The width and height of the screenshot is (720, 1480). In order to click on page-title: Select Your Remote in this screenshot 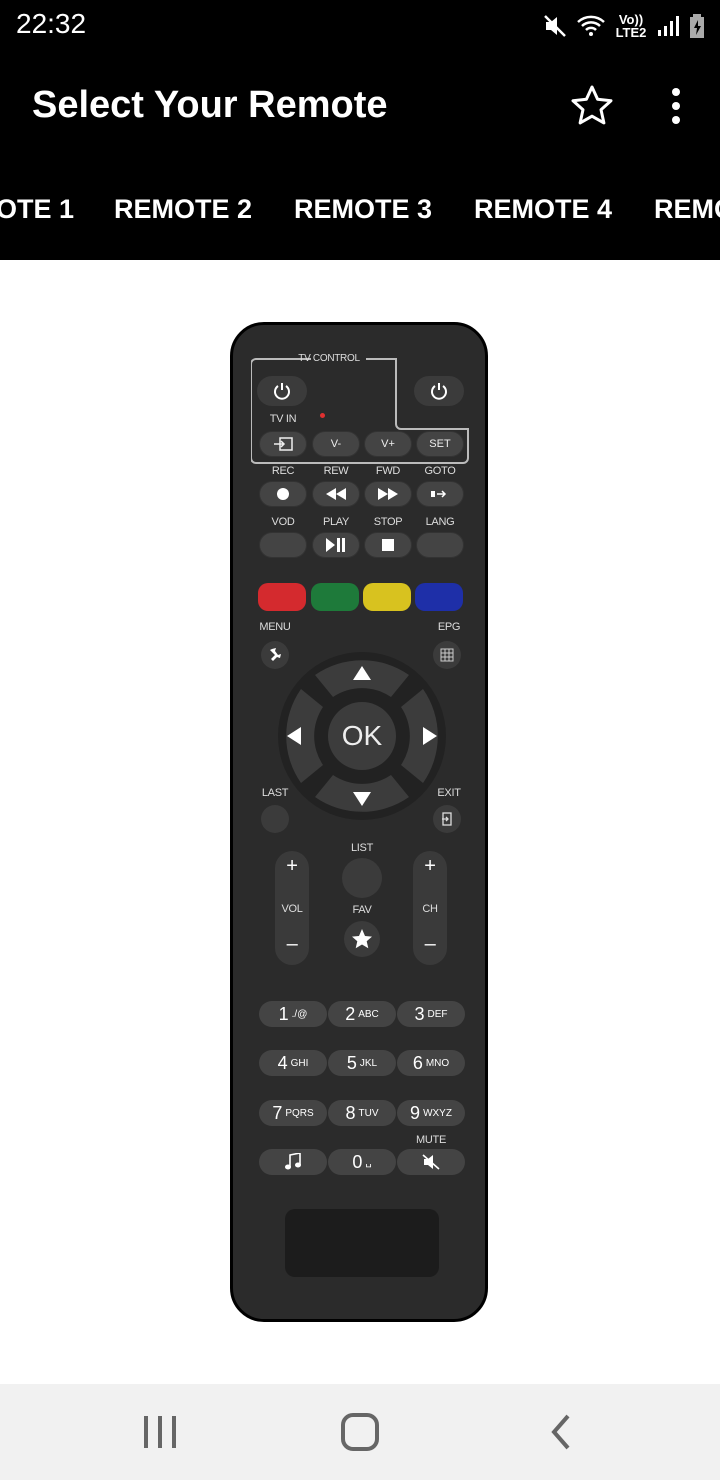, I will do `click(210, 105)`.